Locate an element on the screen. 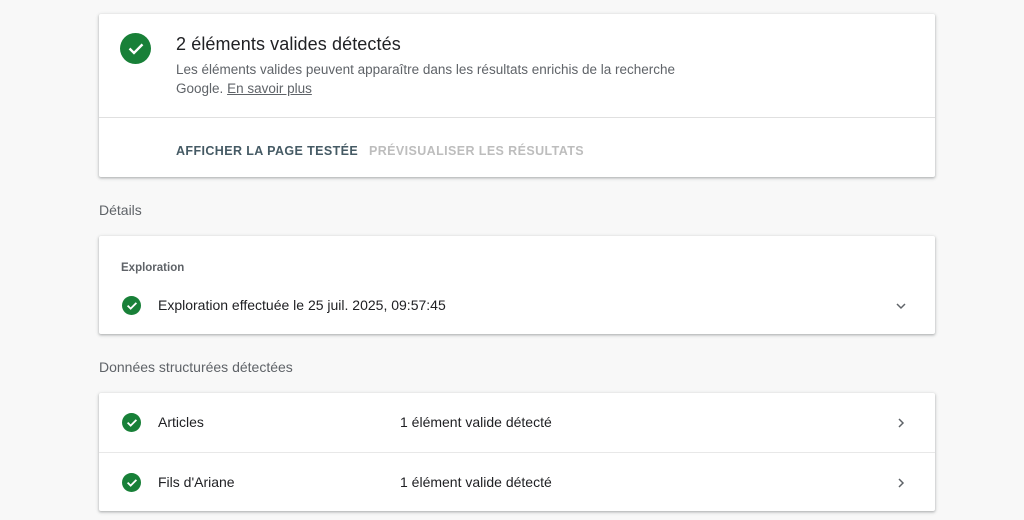 The width and height of the screenshot is (1024, 520). preview-results-button: PRÉVISUALISER LES RÉSULTATS is located at coordinates (476, 151).